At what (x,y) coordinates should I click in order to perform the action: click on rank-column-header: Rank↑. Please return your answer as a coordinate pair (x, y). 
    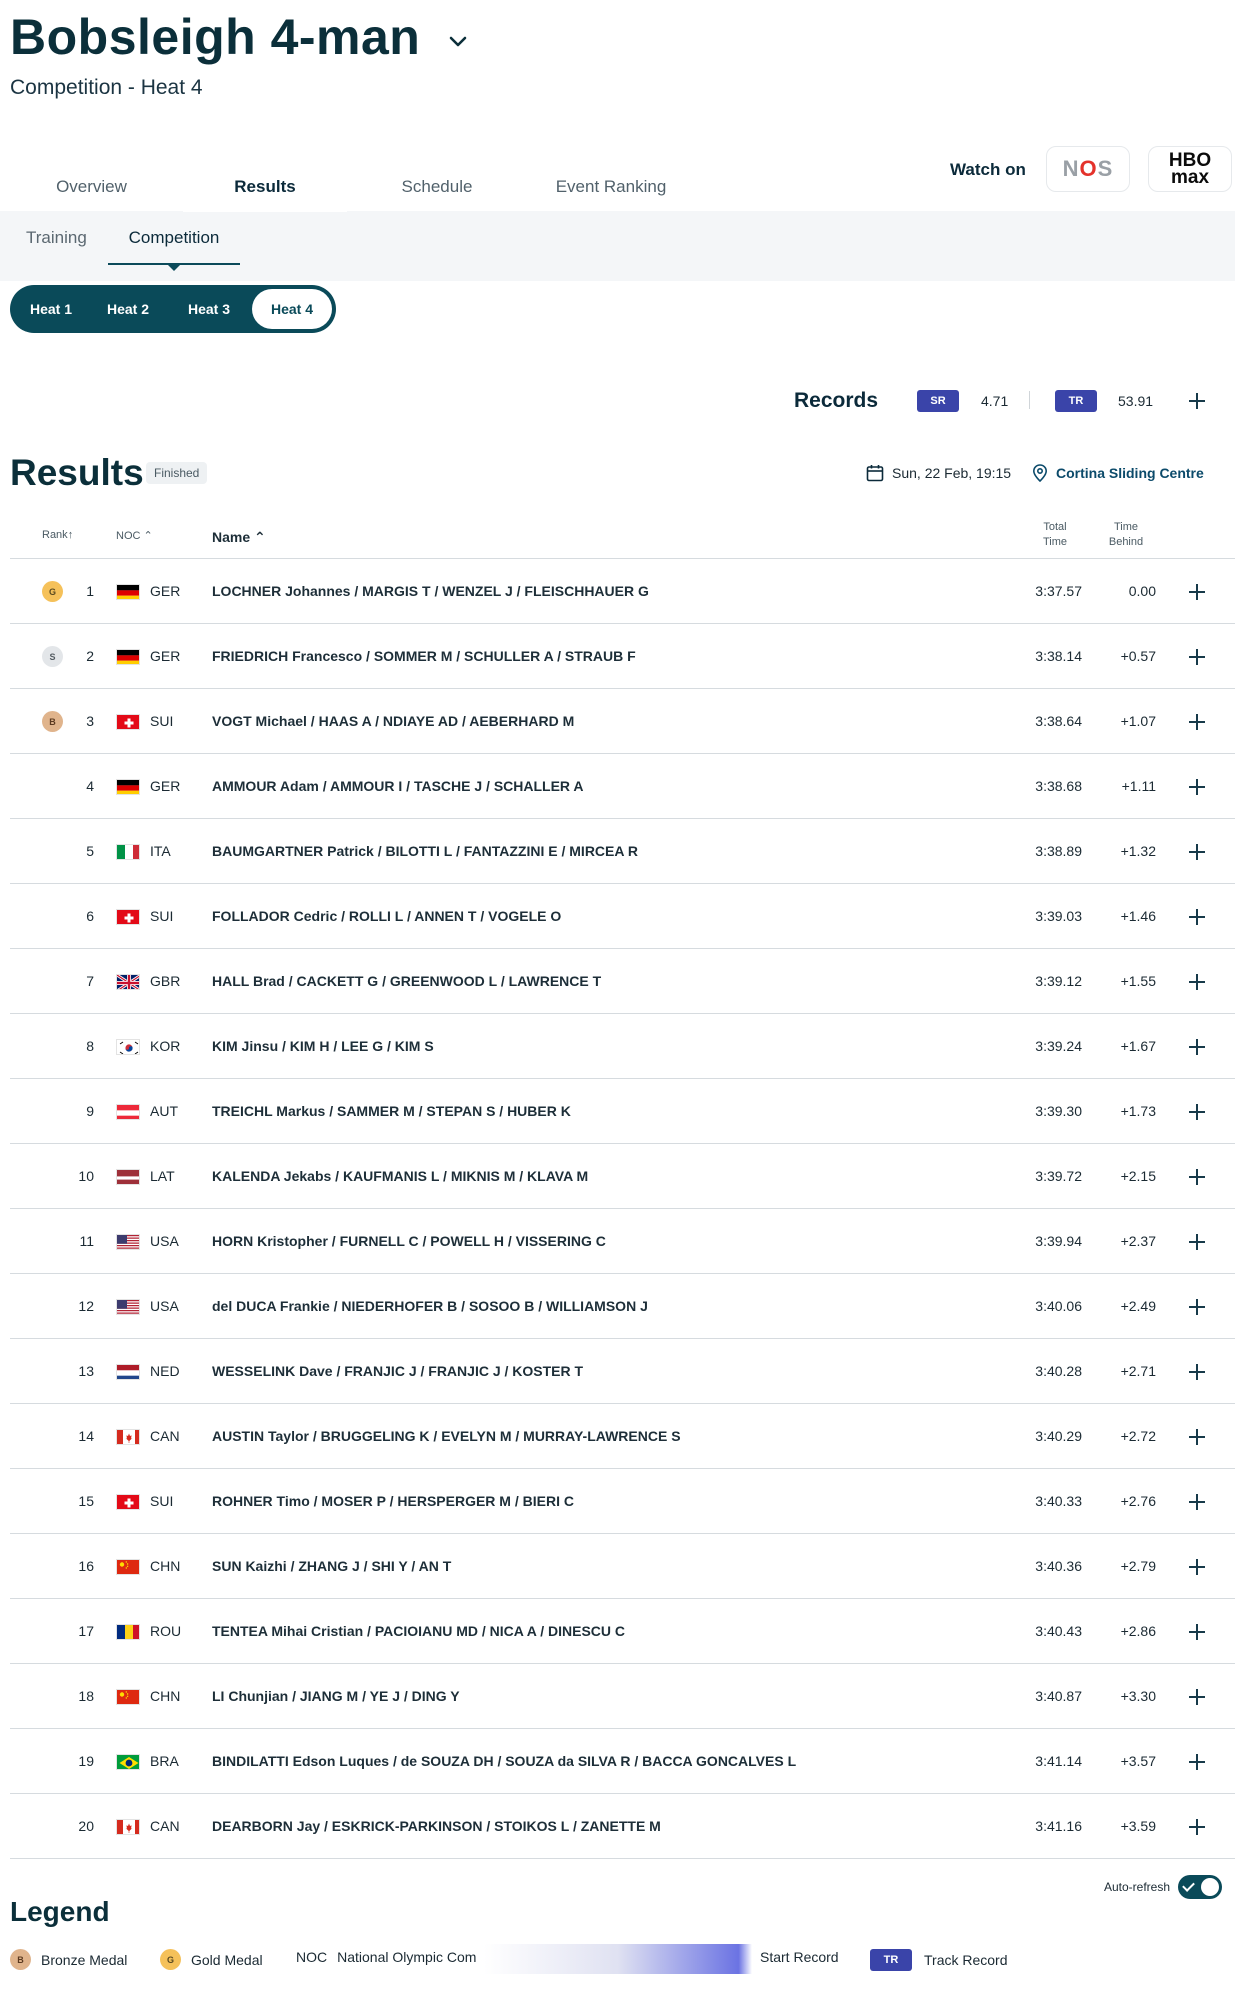
    Looking at the image, I should click on (57, 535).